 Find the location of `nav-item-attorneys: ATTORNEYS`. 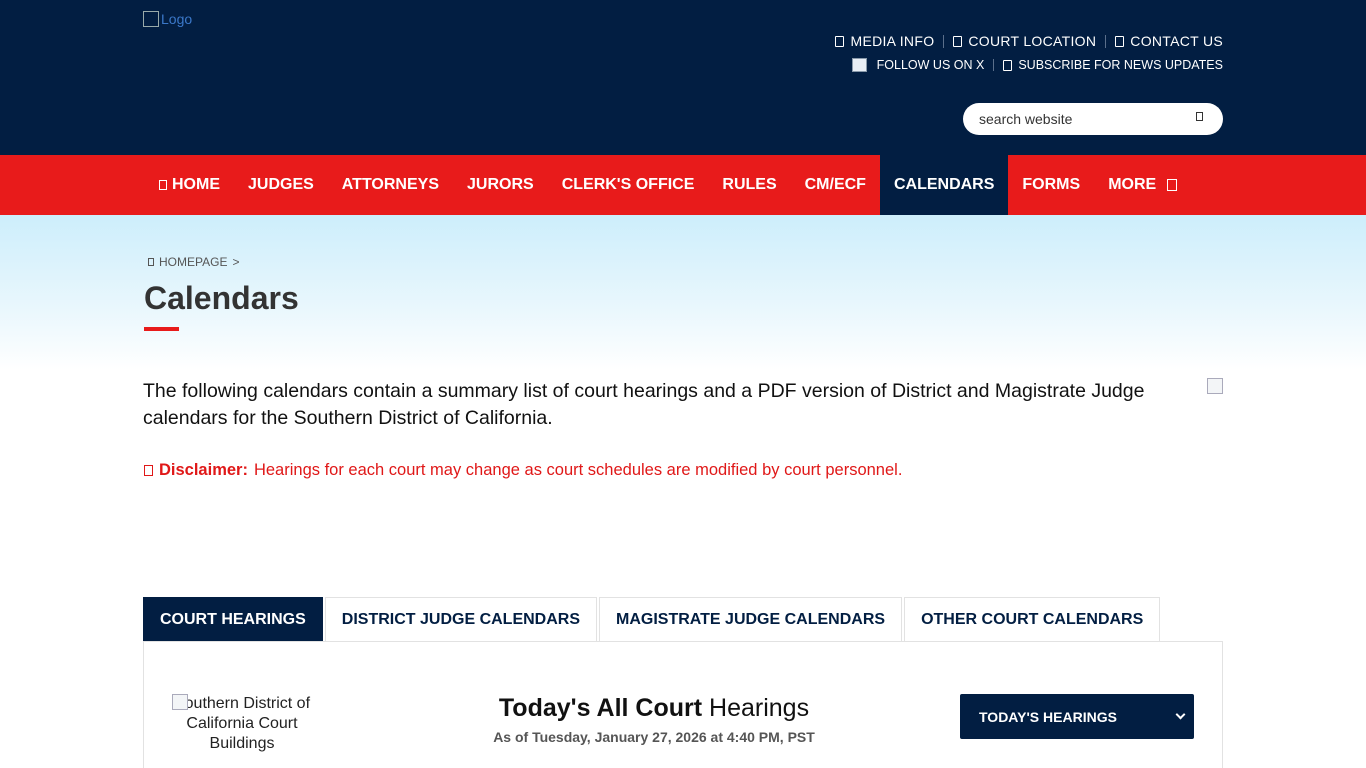

nav-item-attorneys: ATTORNEYS is located at coordinates (390, 185).